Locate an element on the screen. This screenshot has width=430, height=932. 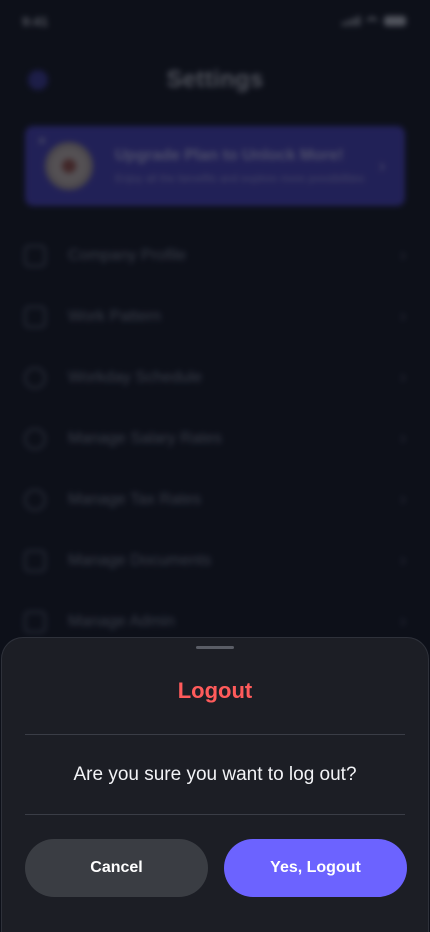
dialog-title: Logout is located at coordinates (215, 690).